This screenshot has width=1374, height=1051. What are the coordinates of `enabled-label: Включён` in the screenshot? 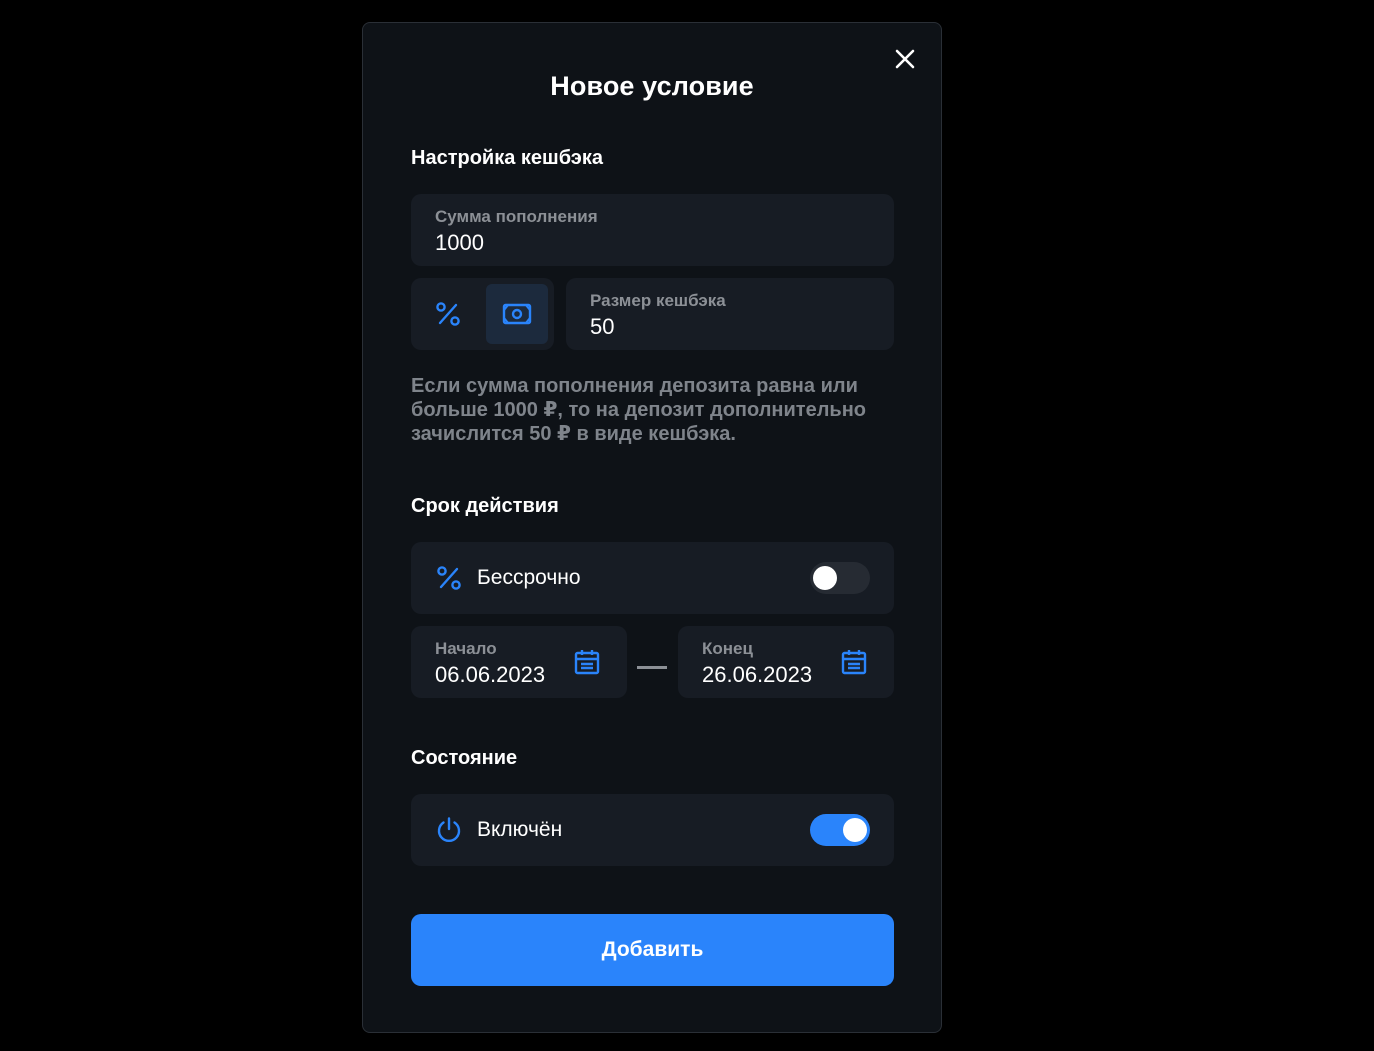 It's located at (520, 829).